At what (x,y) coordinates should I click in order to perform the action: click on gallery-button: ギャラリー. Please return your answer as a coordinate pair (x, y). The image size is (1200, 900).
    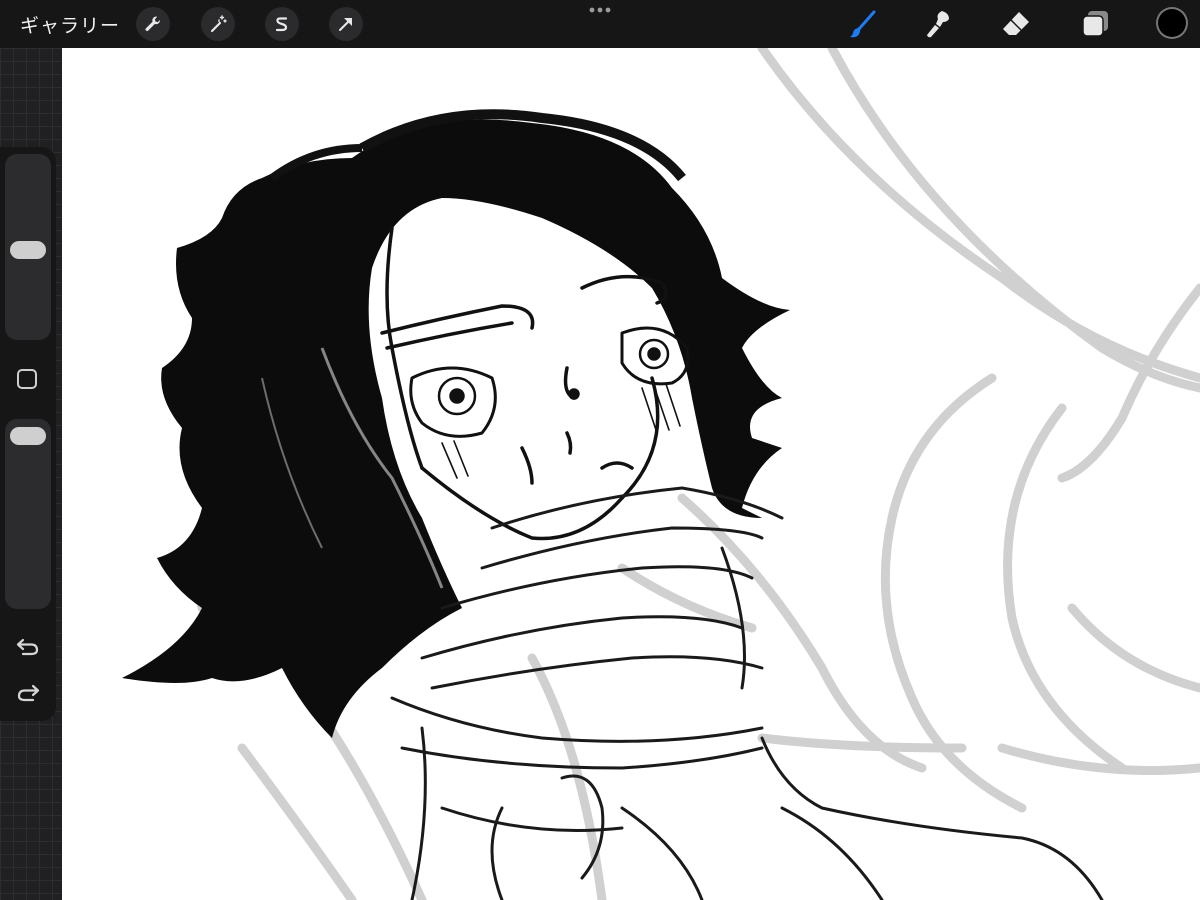
    Looking at the image, I should click on (70, 24).